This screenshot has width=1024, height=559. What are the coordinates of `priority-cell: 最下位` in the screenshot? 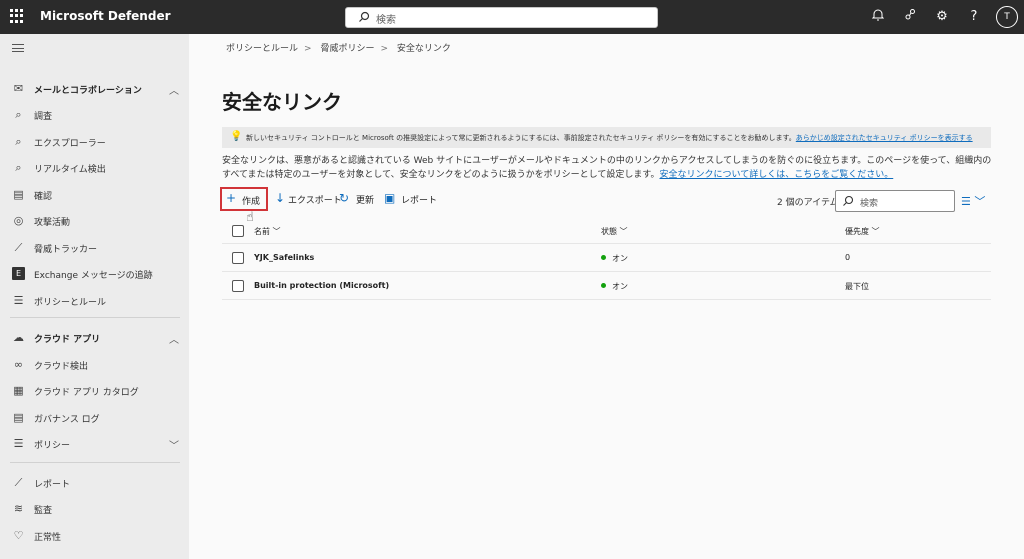 It's located at (857, 286).